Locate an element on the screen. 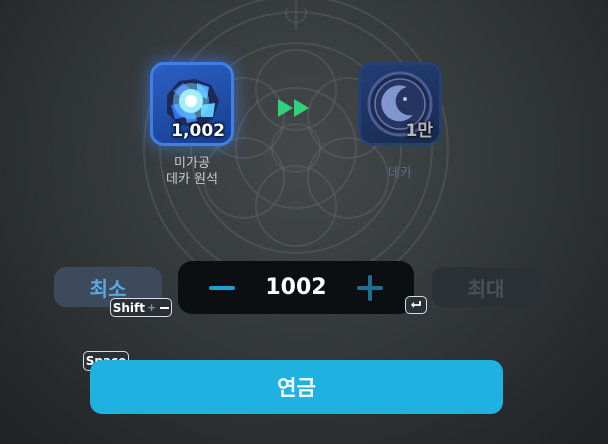 This screenshot has width=608, height=444. increase-button is located at coordinates (370, 287).